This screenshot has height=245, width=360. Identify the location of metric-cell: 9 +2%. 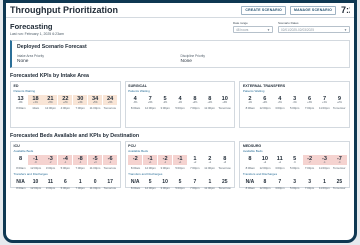
(339, 100).